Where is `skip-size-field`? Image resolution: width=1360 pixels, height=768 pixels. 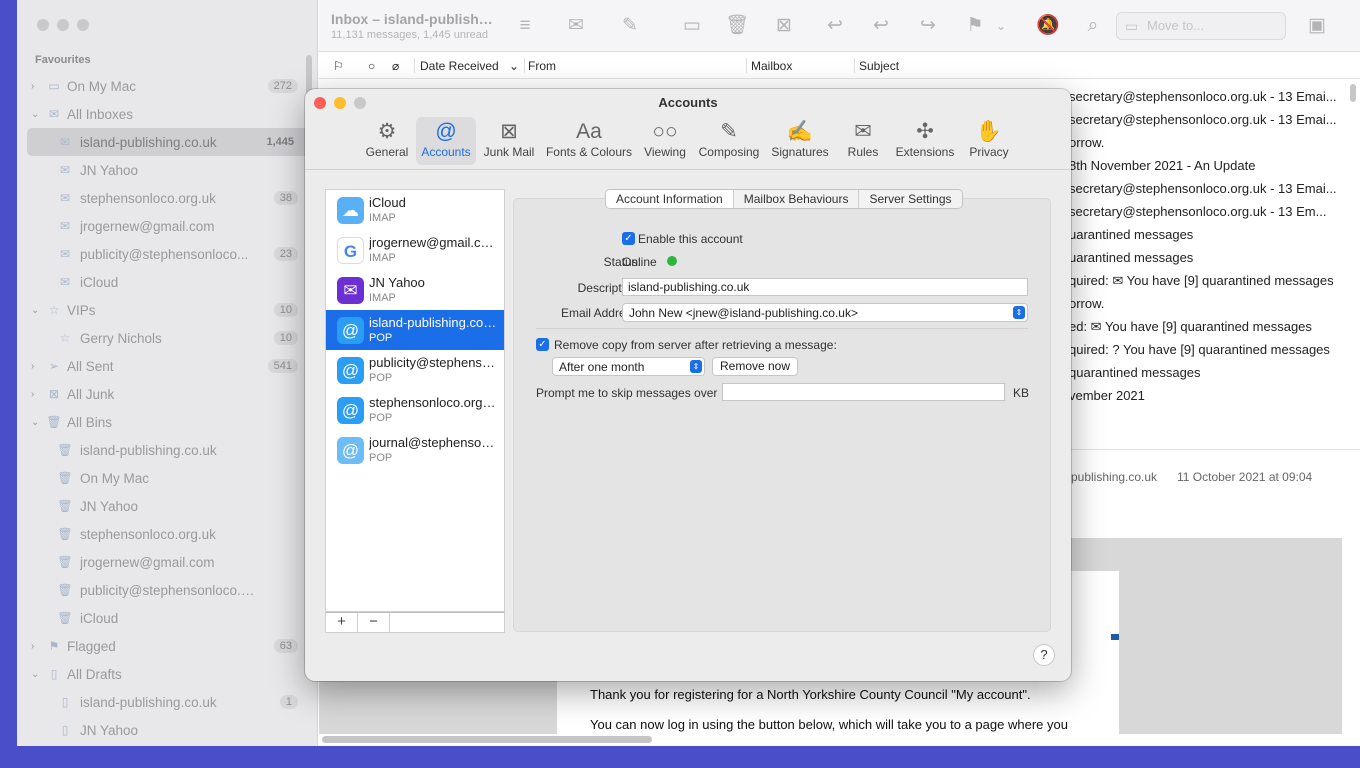 skip-size-field is located at coordinates (863, 392).